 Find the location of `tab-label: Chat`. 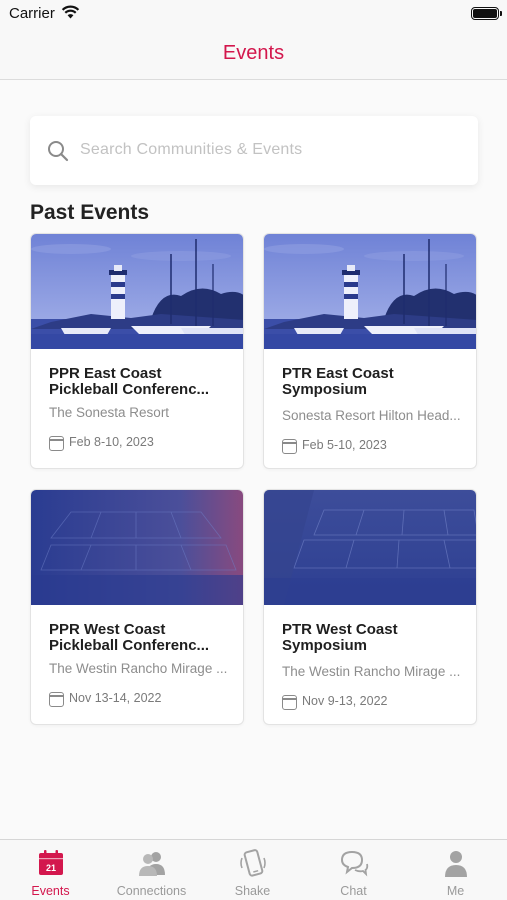

tab-label: Chat is located at coordinates (353, 891).